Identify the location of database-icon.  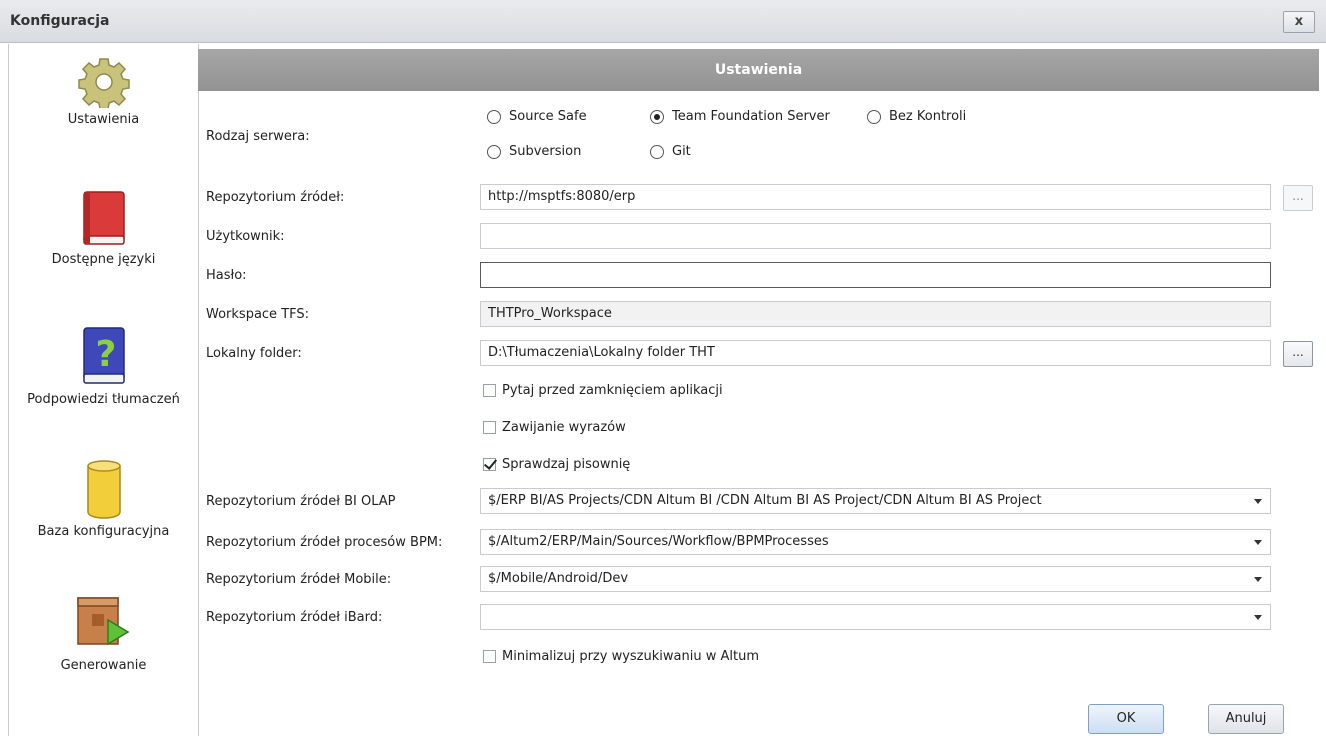
(103, 489).